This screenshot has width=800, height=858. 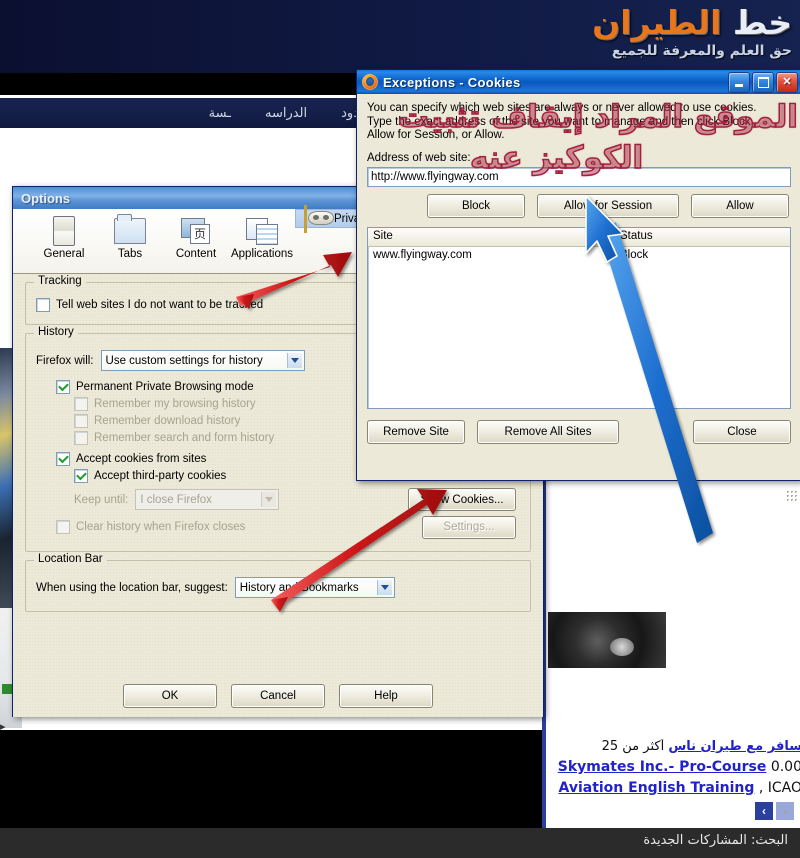 What do you see at coordinates (63, 459) in the screenshot?
I see `accept-cookies-checkbox` at bounding box center [63, 459].